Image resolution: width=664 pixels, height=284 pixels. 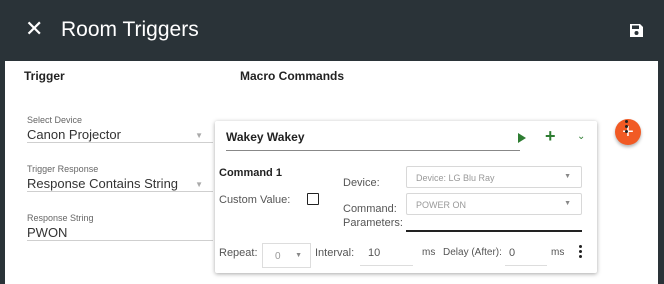 What do you see at coordinates (130, 29) in the screenshot?
I see `page-title: Room Triggers` at bounding box center [130, 29].